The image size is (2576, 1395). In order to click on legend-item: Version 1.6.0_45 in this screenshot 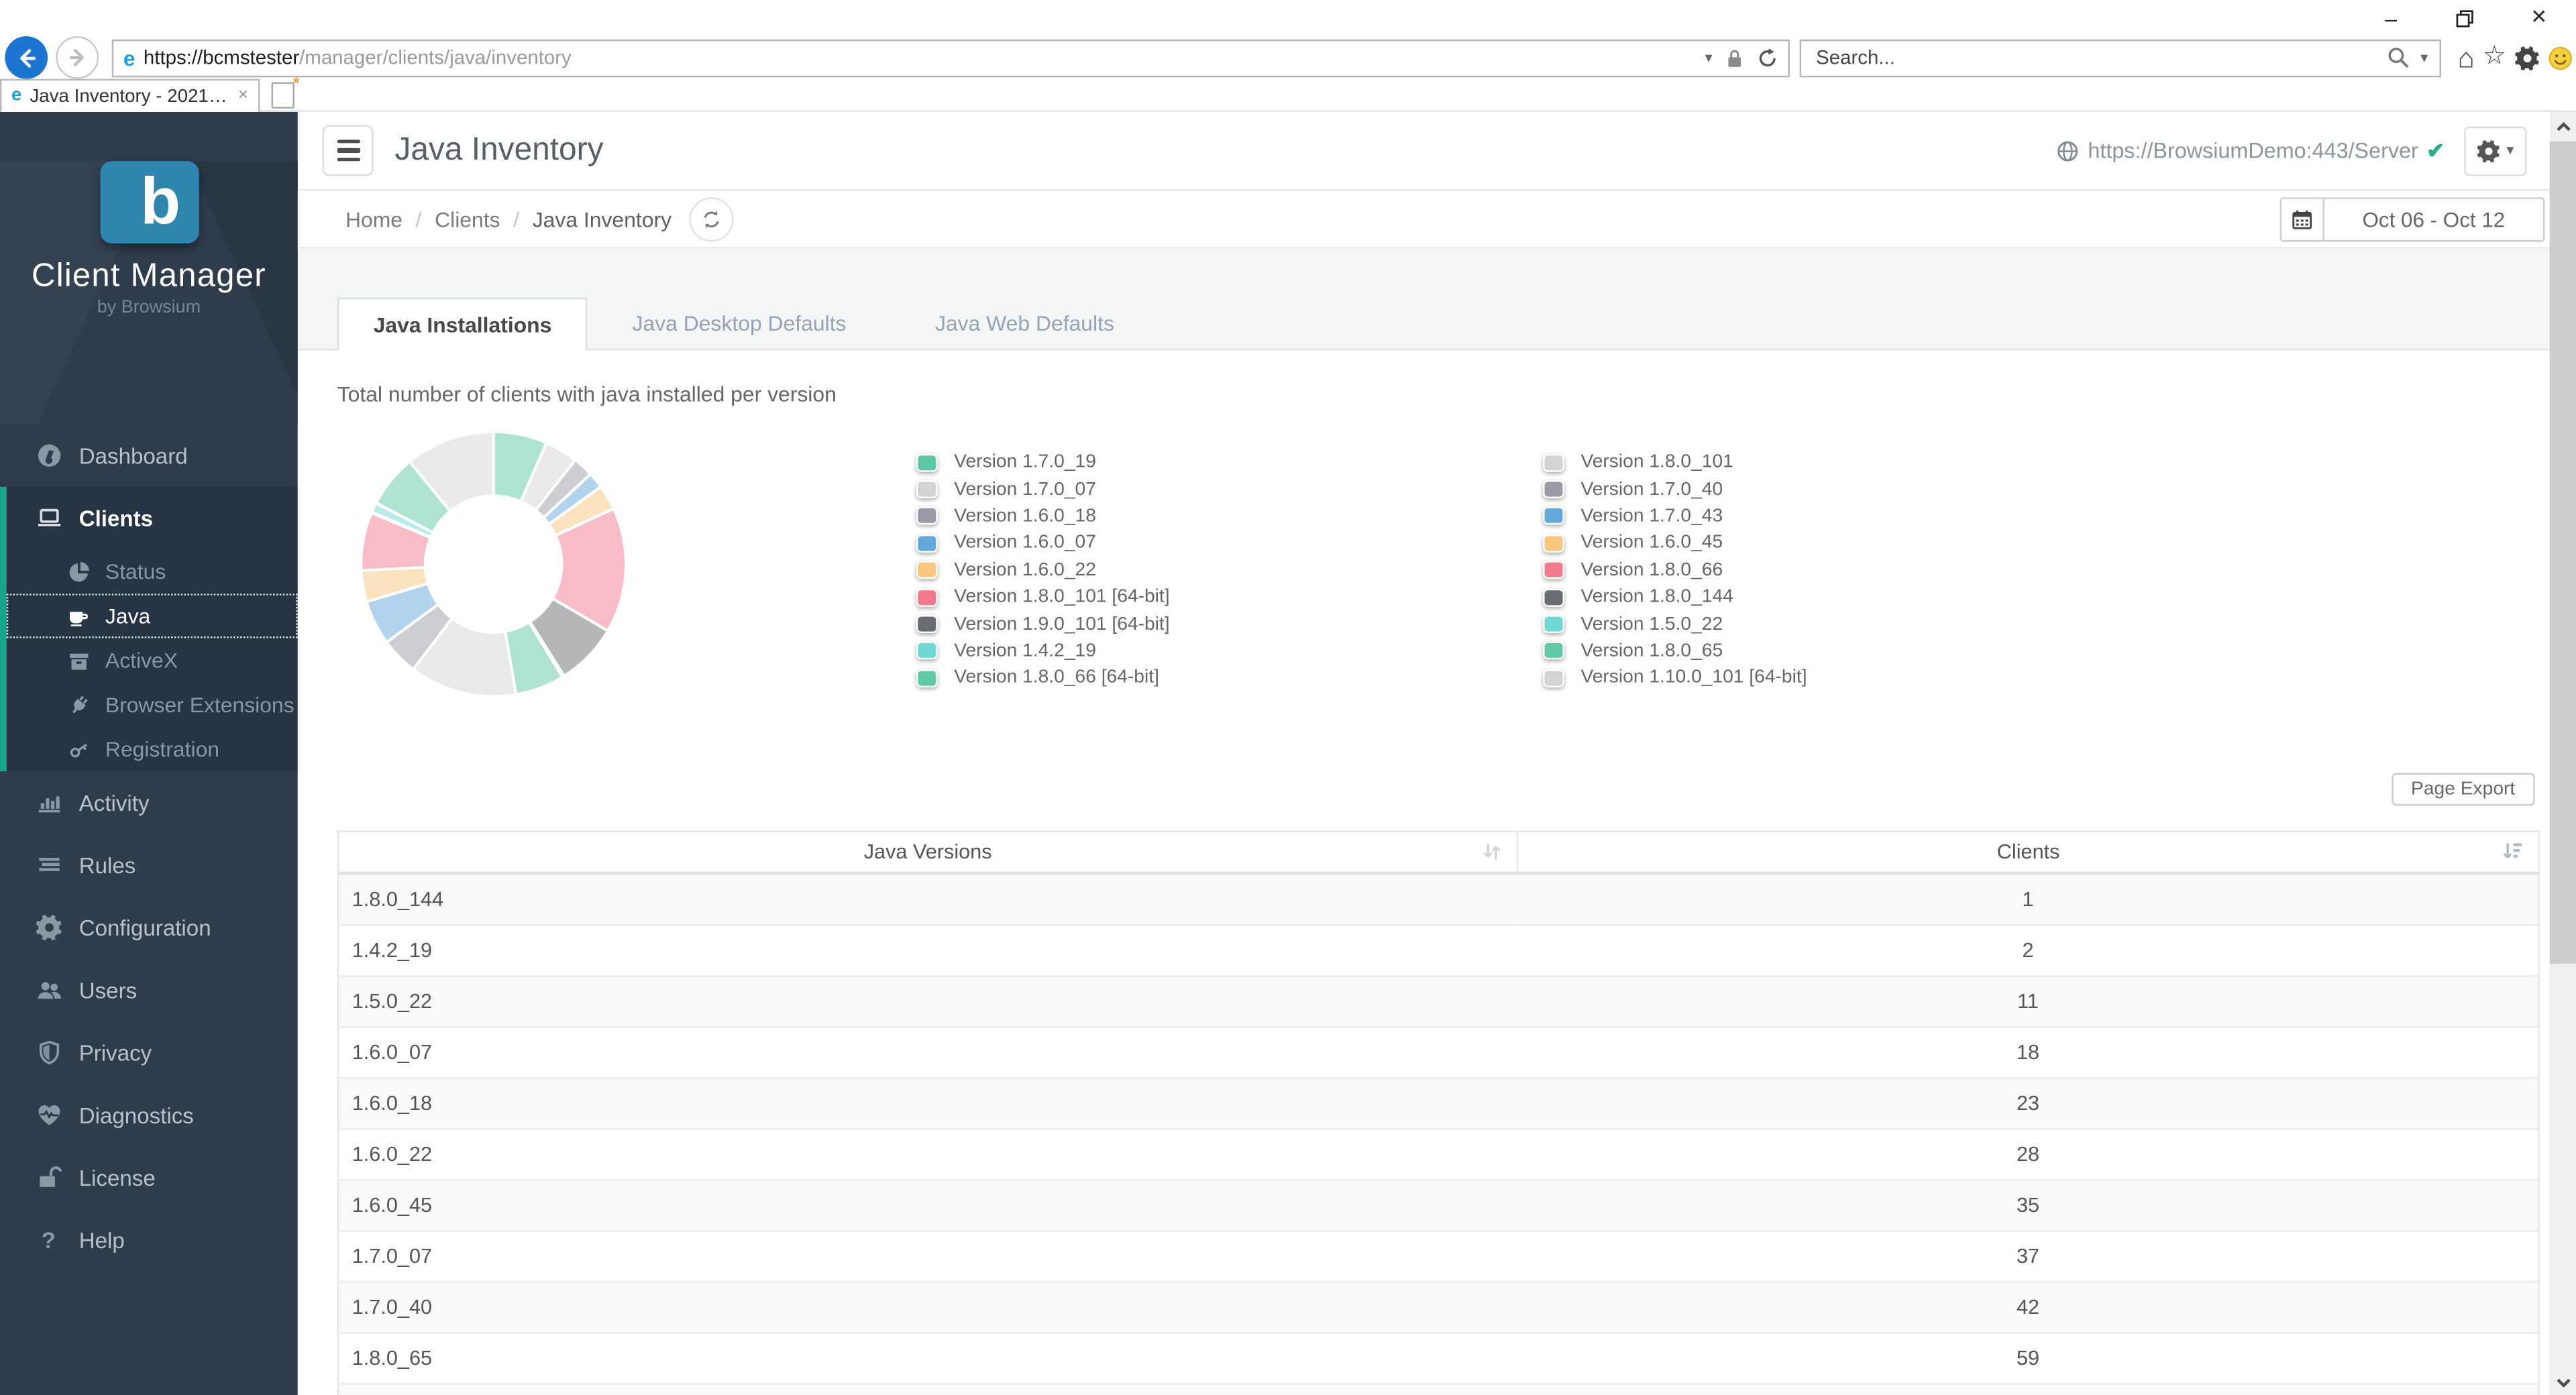, I will do `click(1856, 543)`.